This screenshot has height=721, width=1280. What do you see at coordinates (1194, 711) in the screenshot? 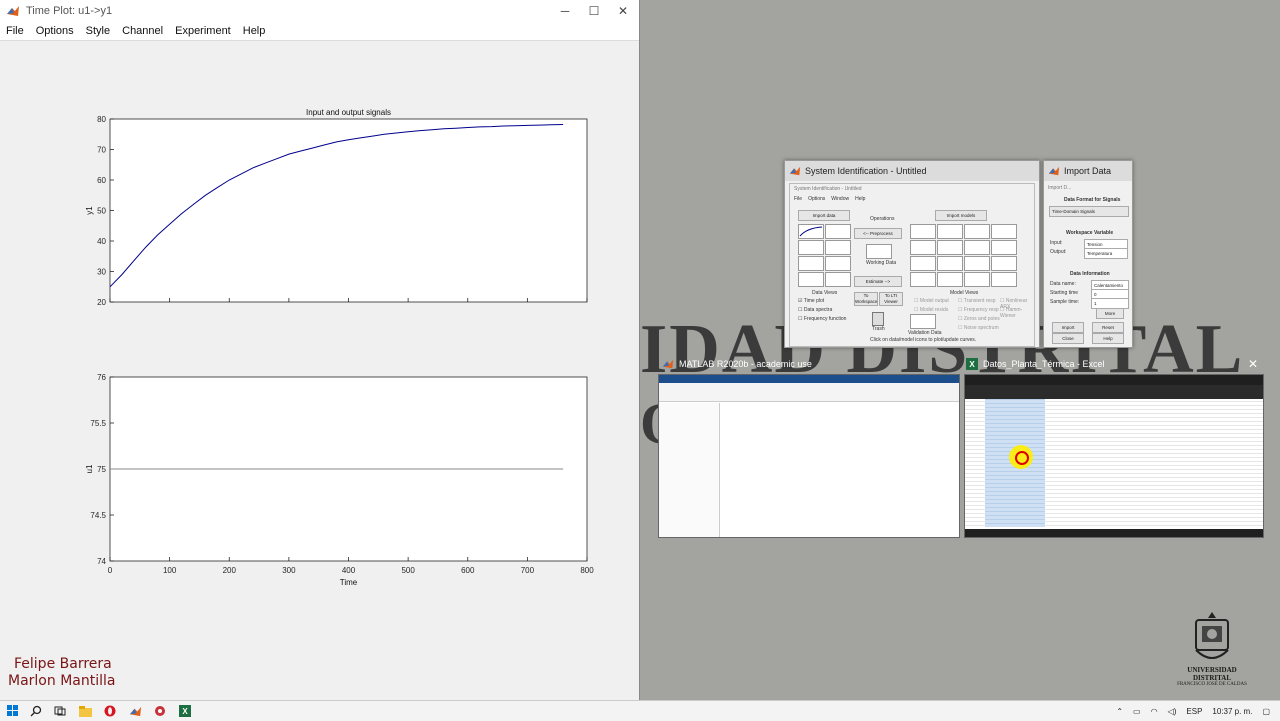
I see `language-indicator: ESP` at bounding box center [1194, 711].